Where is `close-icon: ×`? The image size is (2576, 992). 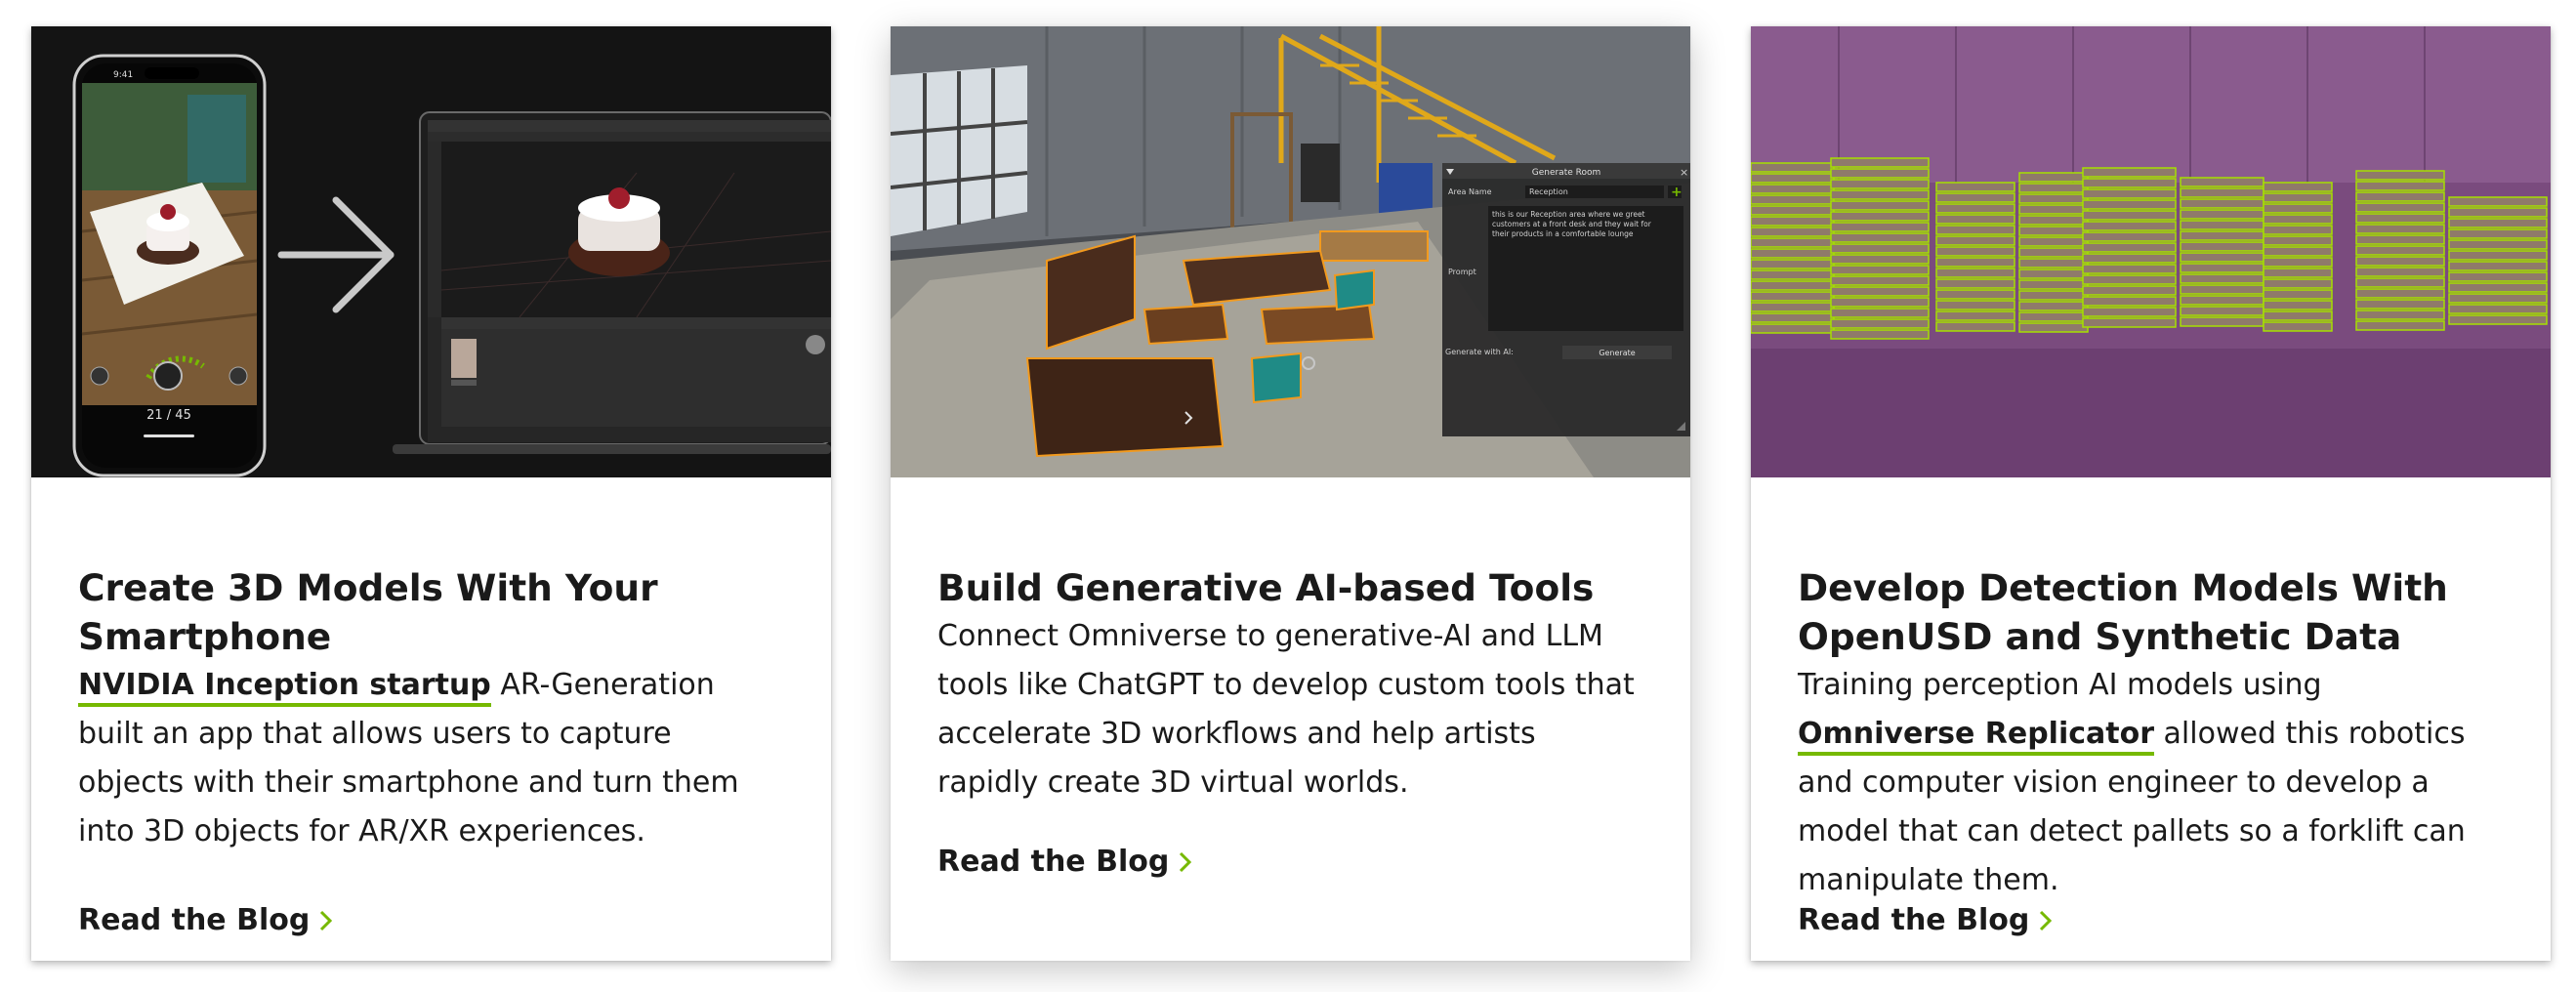 close-icon: × is located at coordinates (1684, 172).